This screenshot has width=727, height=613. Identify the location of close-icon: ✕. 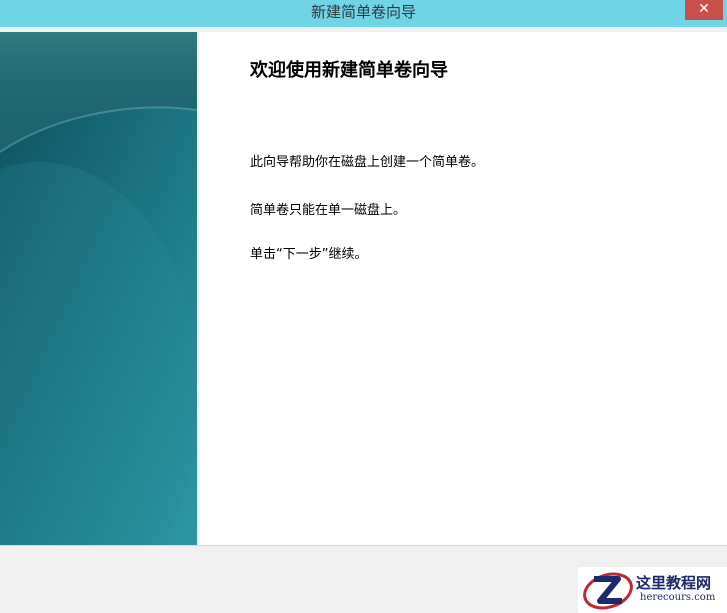
(704, 9).